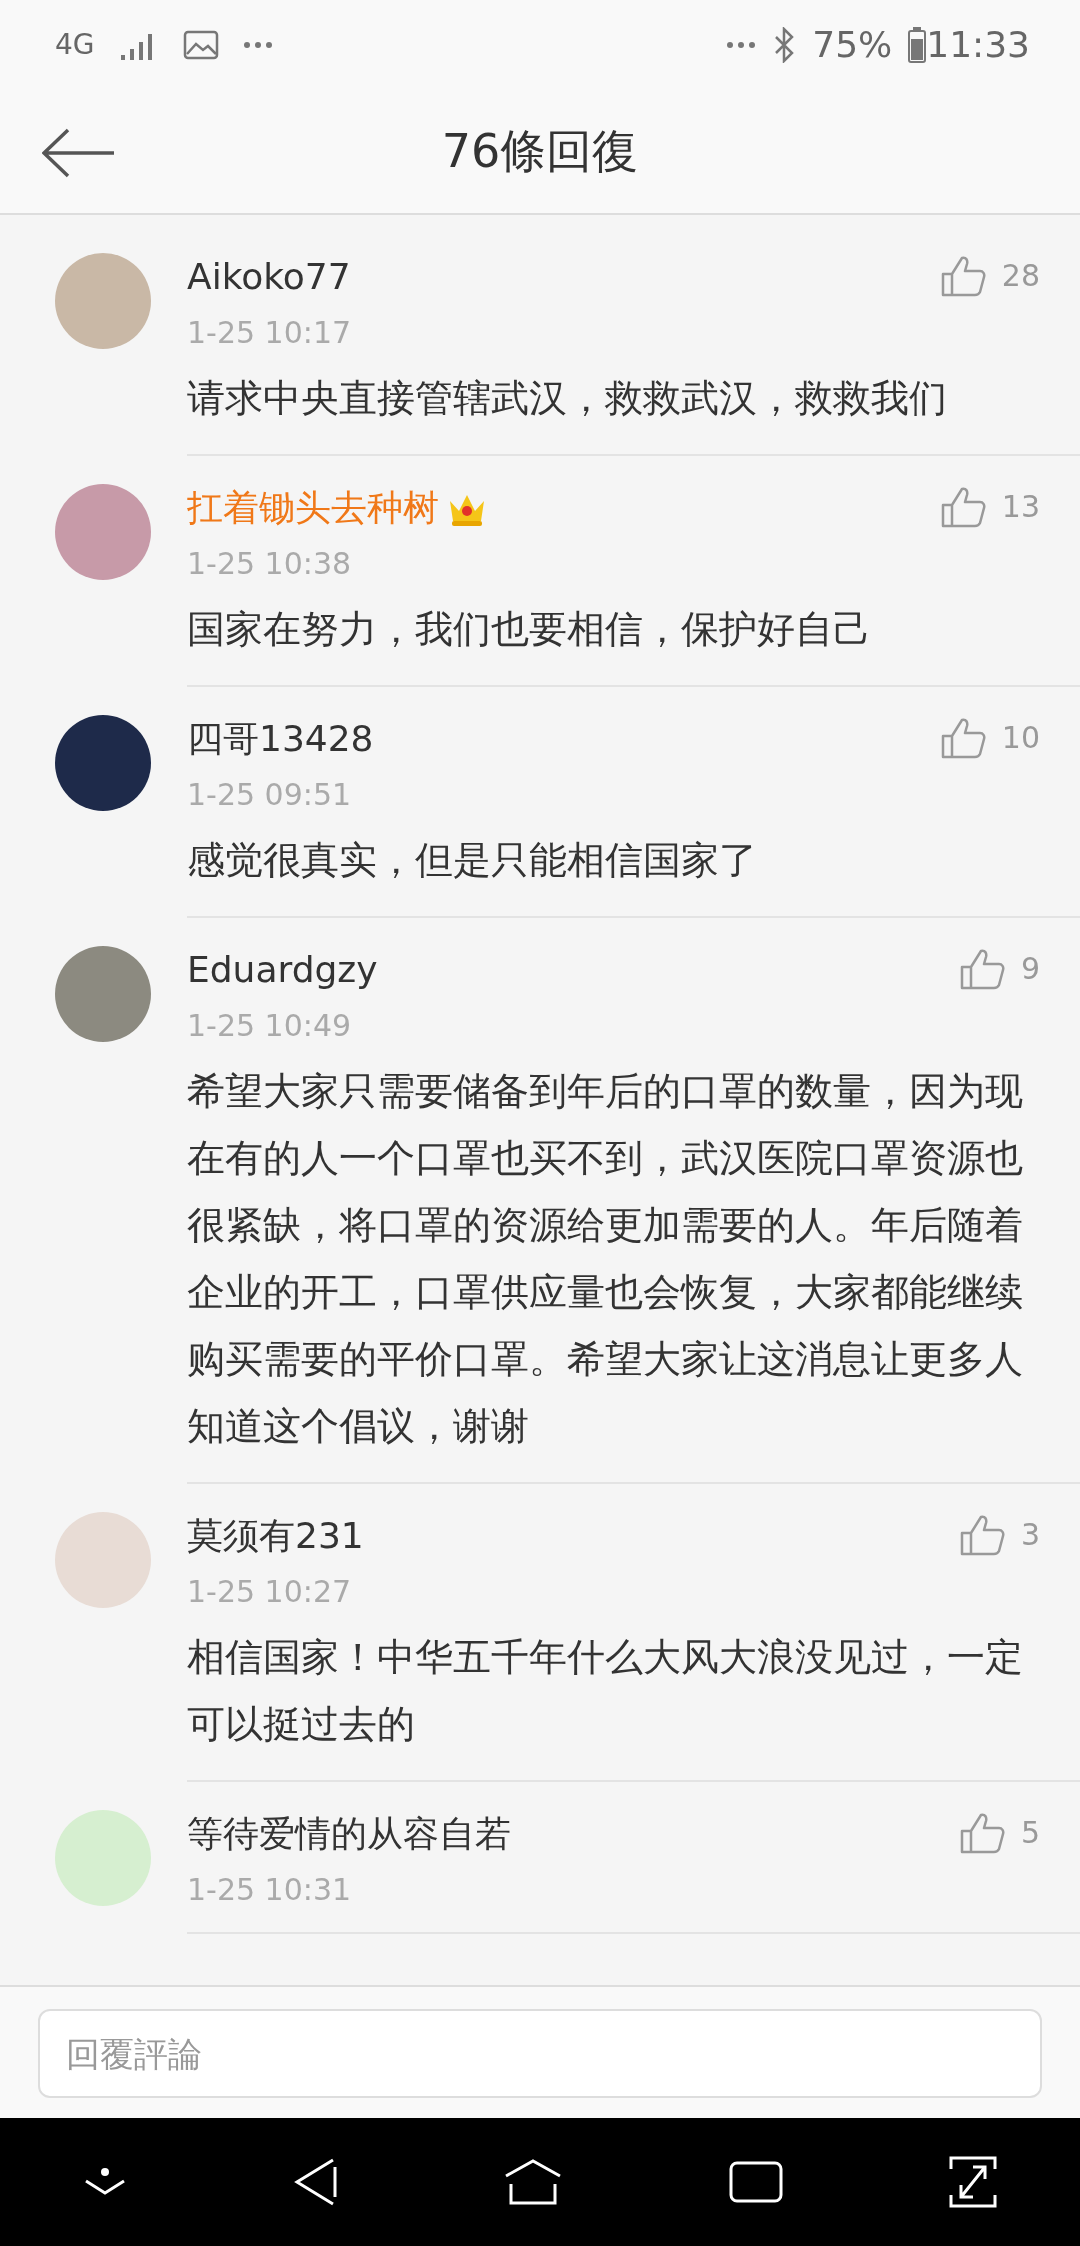  Describe the element at coordinates (973, 2182) in the screenshot. I see `expand-icon` at that location.